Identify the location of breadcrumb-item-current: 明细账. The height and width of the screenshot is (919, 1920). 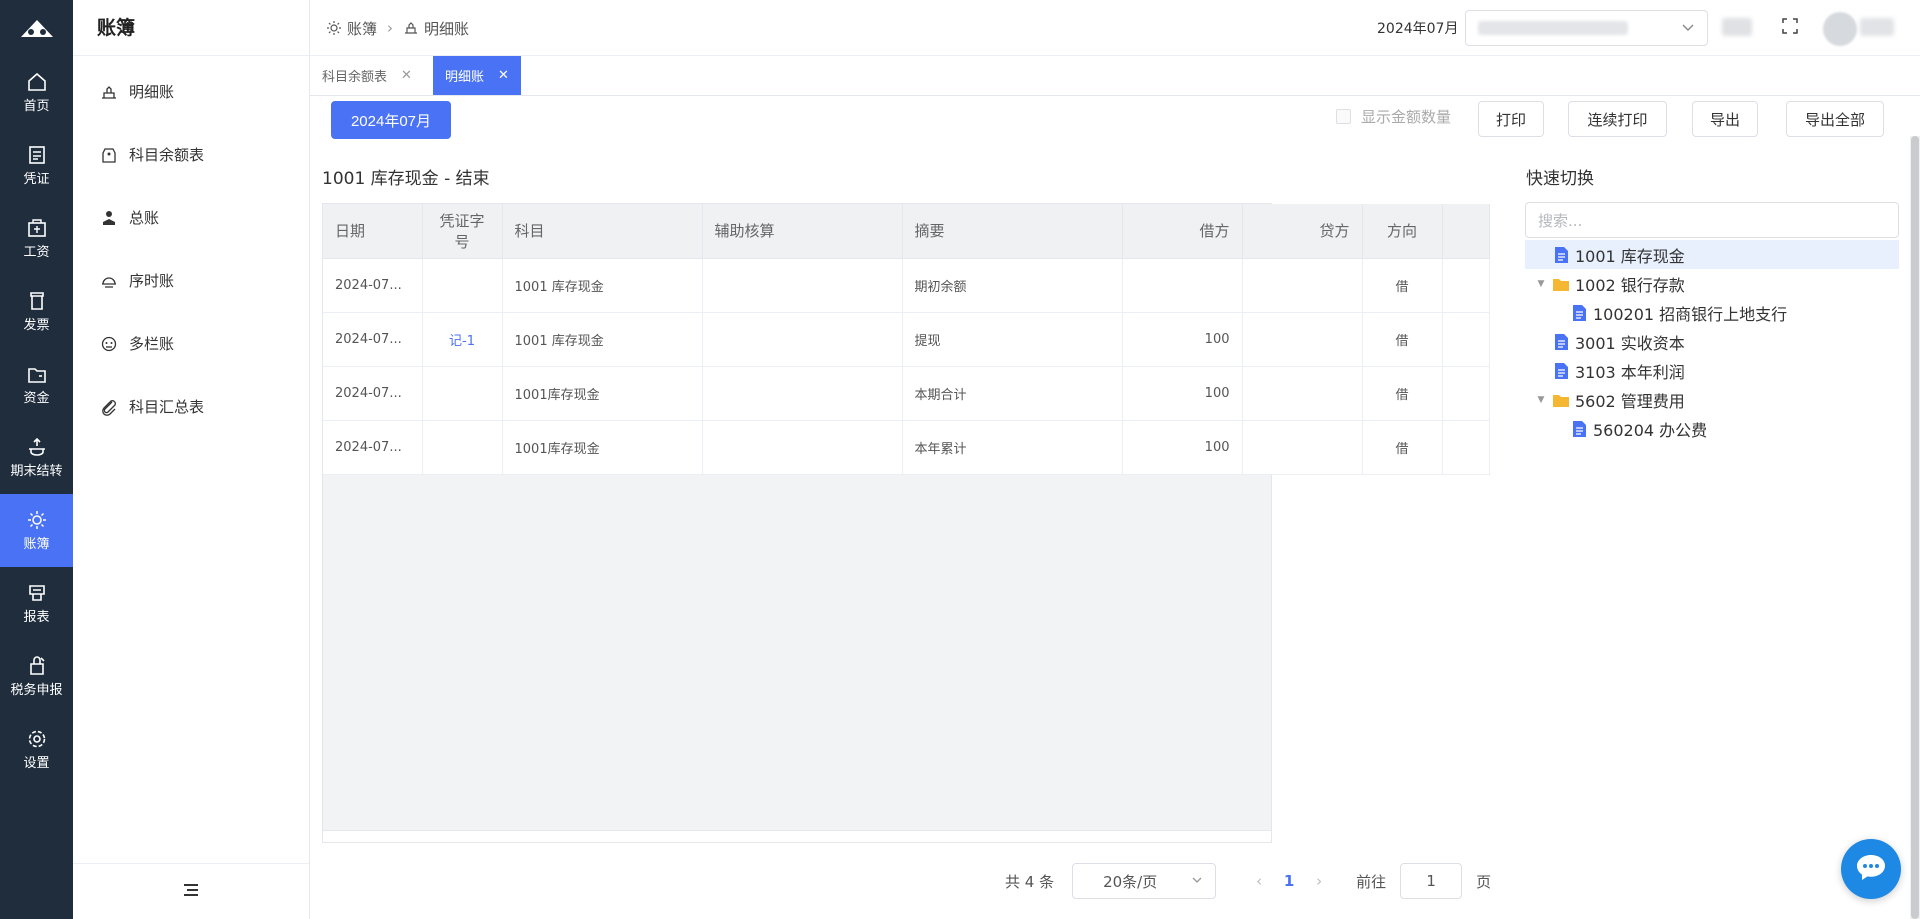
(447, 28).